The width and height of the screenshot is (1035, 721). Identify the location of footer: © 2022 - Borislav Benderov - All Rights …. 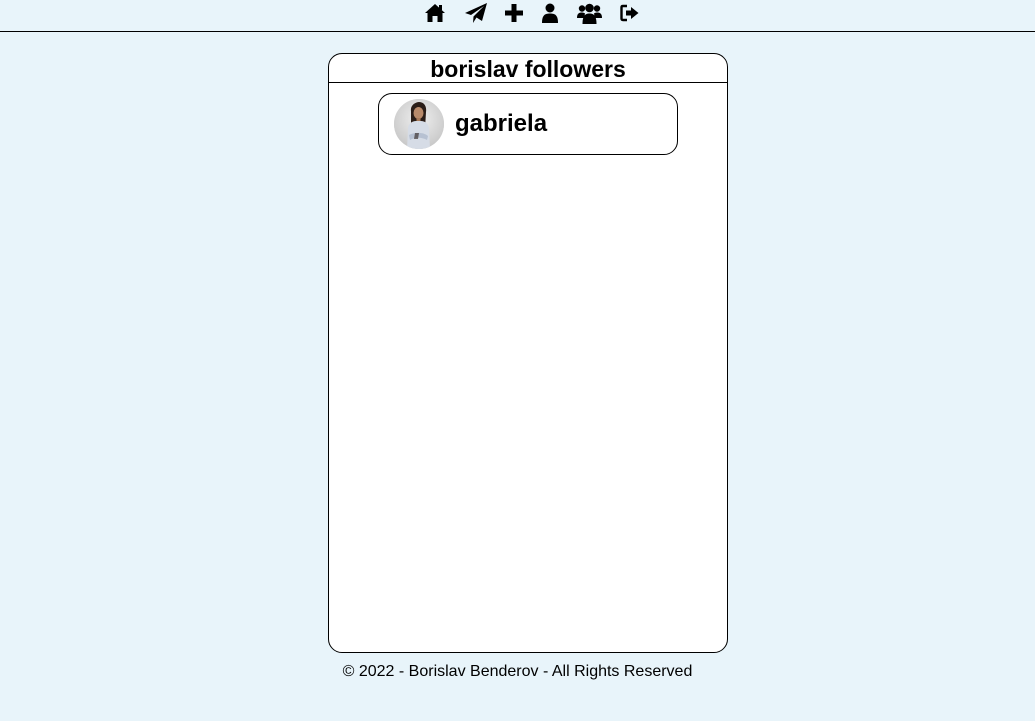
(517, 671).